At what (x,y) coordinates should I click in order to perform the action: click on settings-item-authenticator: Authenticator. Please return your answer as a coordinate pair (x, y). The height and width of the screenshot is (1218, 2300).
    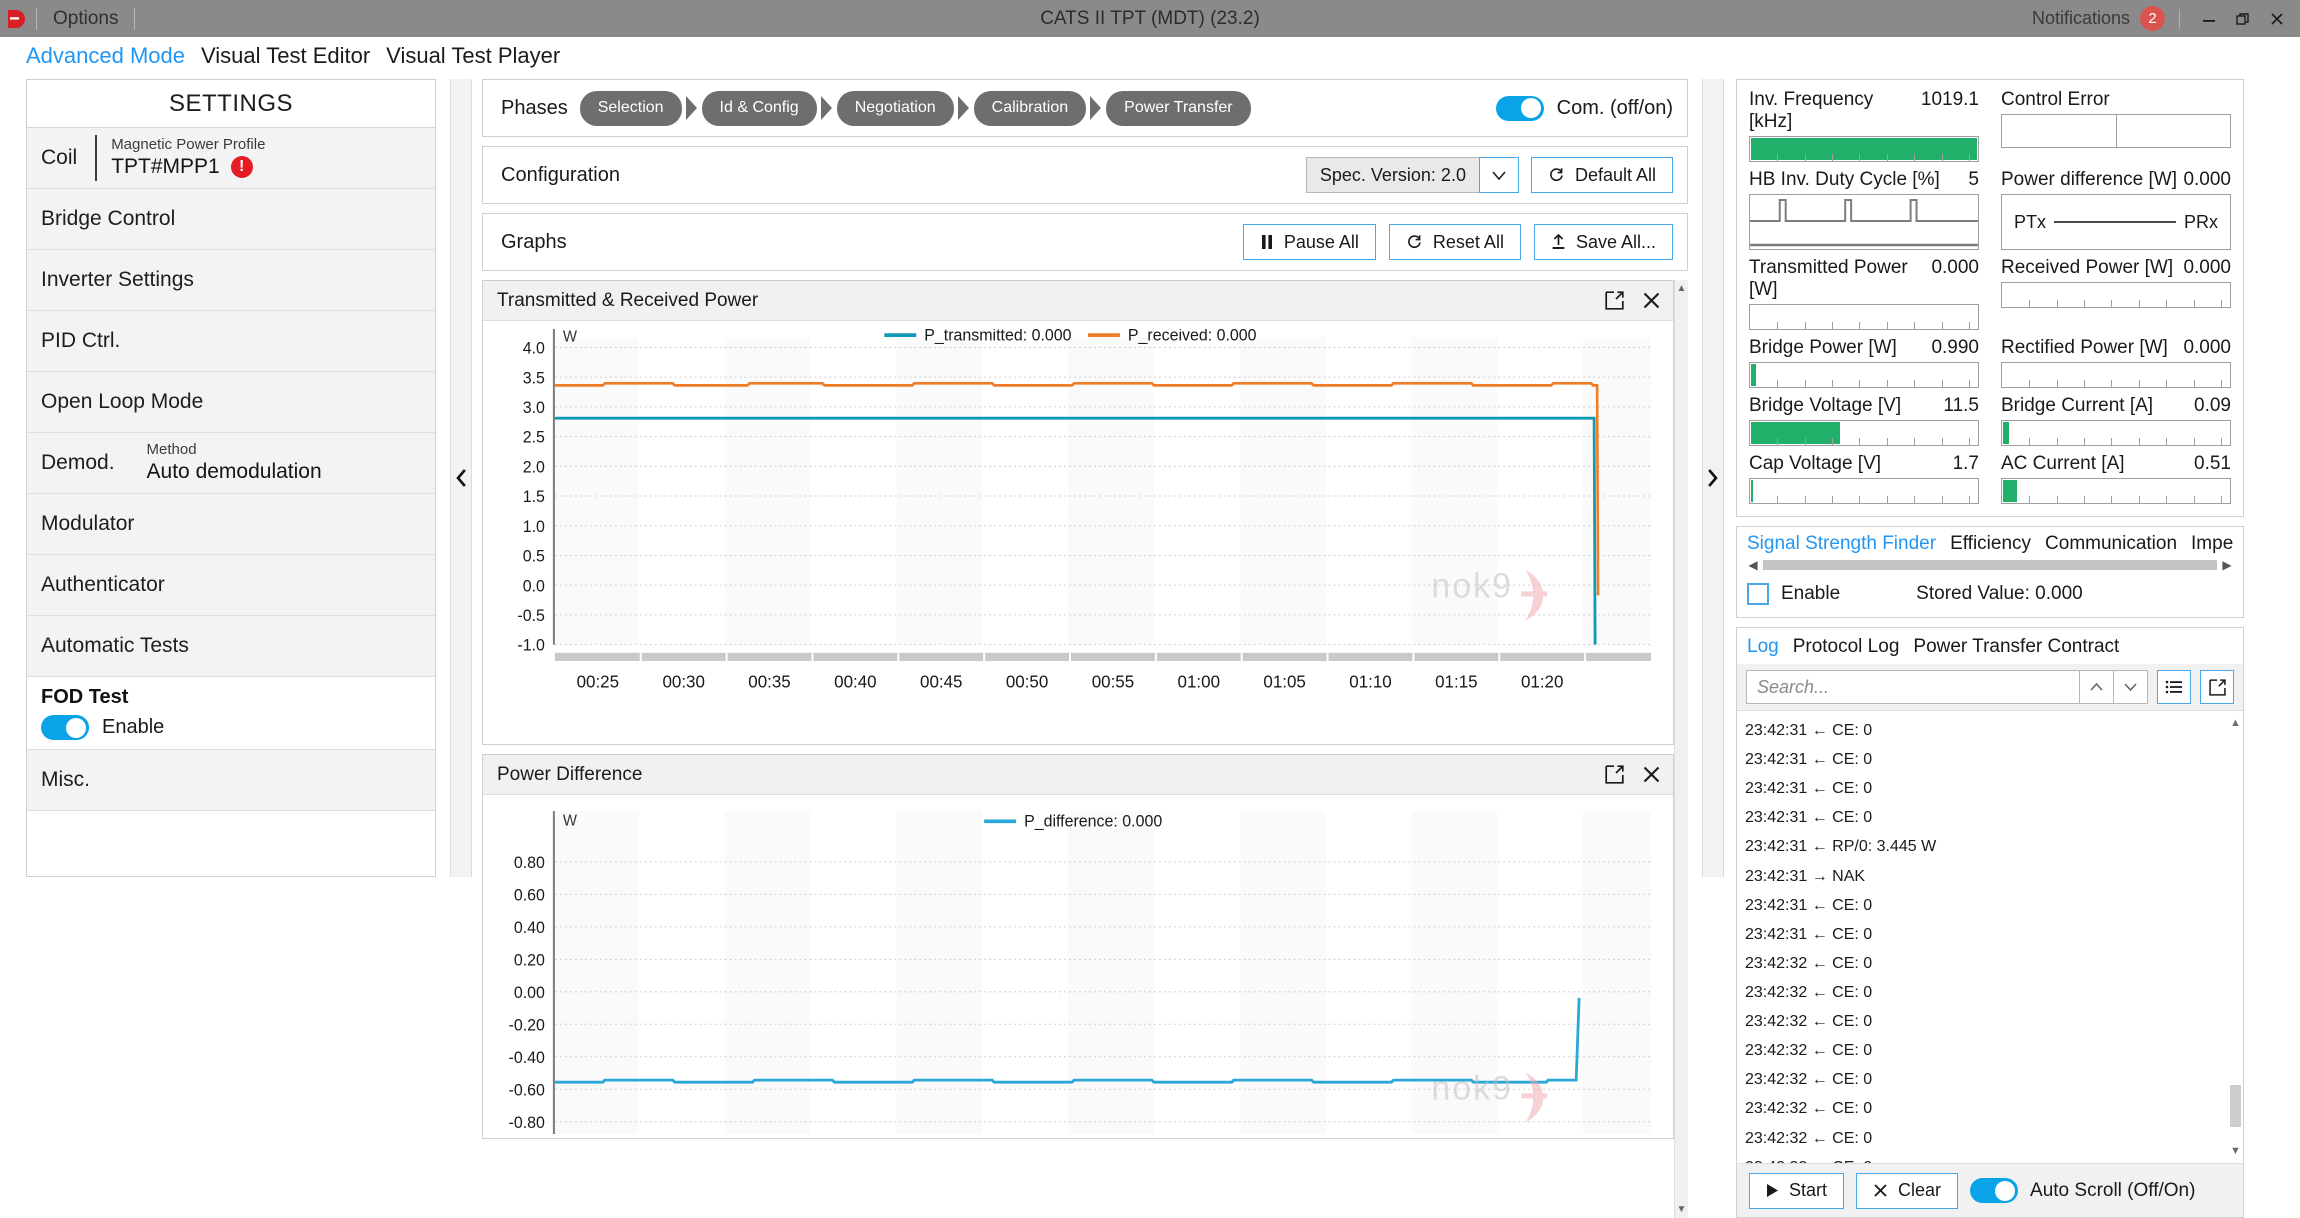
    Looking at the image, I should click on (231, 585).